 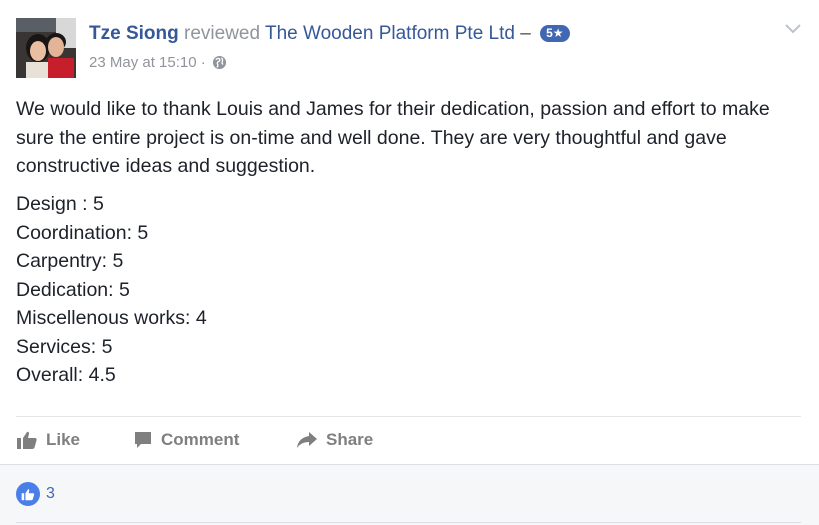 What do you see at coordinates (64, 346) in the screenshot?
I see `rating-line: Services: 5` at bounding box center [64, 346].